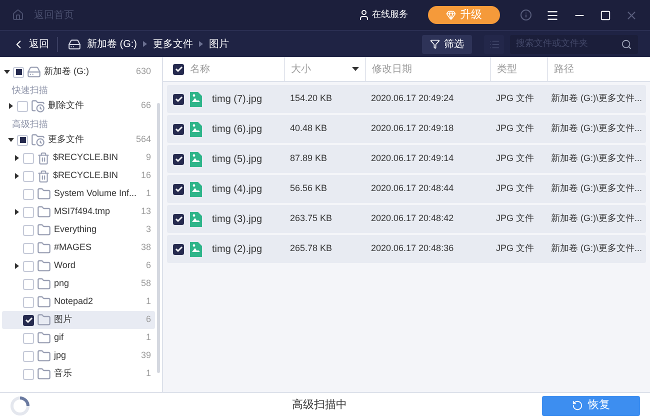  What do you see at coordinates (112, 44) in the screenshot?
I see `breadcrumb-item: 新加卷 (G:)` at bounding box center [112, 44].